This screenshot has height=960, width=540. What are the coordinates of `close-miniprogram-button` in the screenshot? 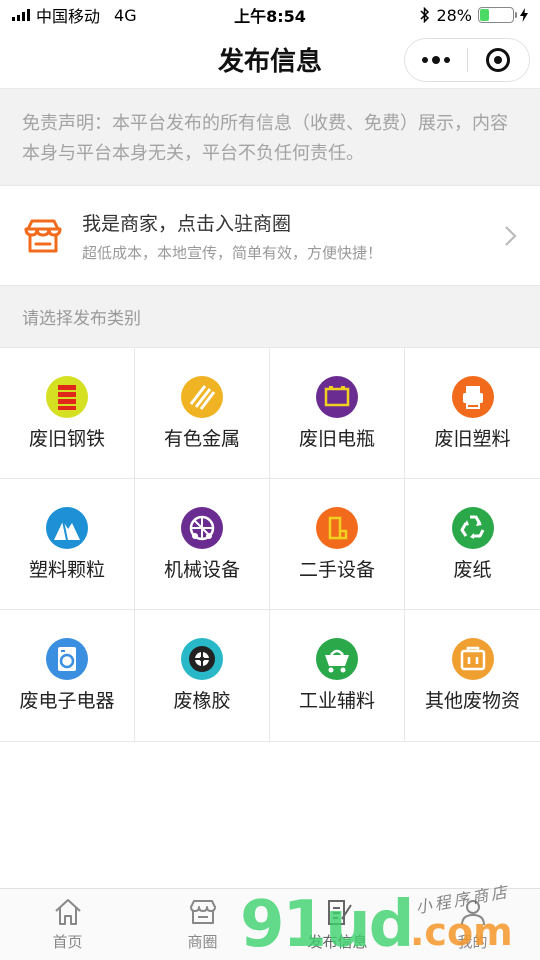 It's located at (499, 60).